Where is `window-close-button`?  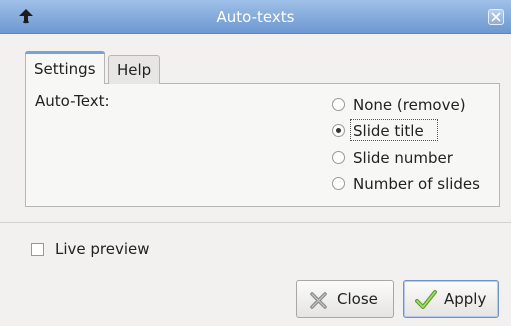
window-close-button is located at coordinates (496, 17).